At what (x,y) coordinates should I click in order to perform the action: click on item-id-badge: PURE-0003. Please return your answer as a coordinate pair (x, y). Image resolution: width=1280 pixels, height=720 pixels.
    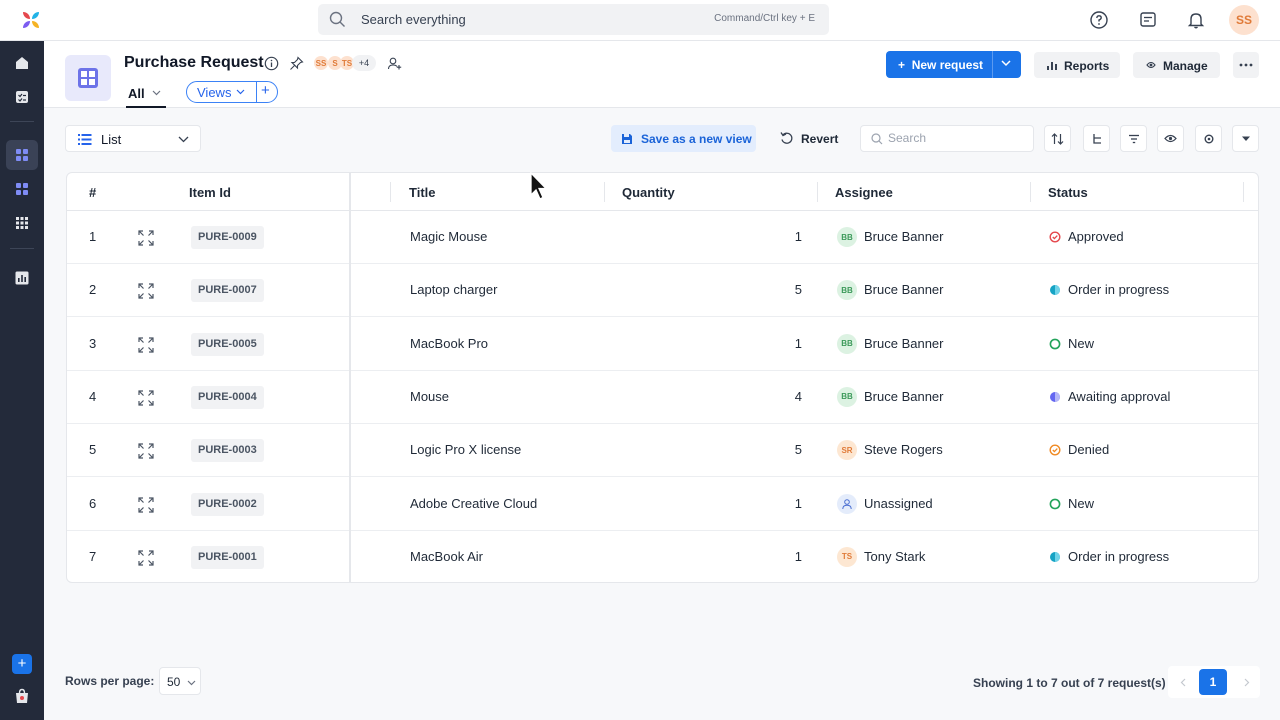
    Looking at the image, I should click on (227, 451).